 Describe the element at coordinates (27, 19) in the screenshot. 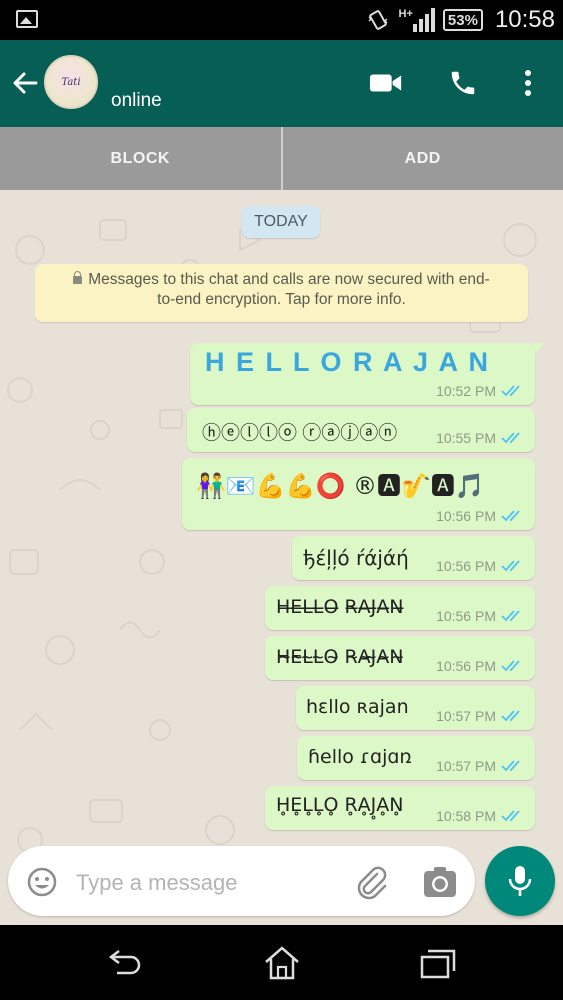

I see `image-notification-icon` at that location.